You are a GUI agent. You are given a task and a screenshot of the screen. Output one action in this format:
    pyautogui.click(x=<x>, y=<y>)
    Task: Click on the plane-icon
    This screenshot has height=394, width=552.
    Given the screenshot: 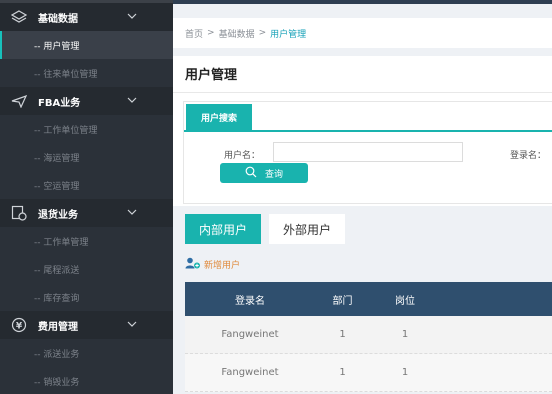 What is the action you would take?
    pyautogui.click(x=19, y=101)
    